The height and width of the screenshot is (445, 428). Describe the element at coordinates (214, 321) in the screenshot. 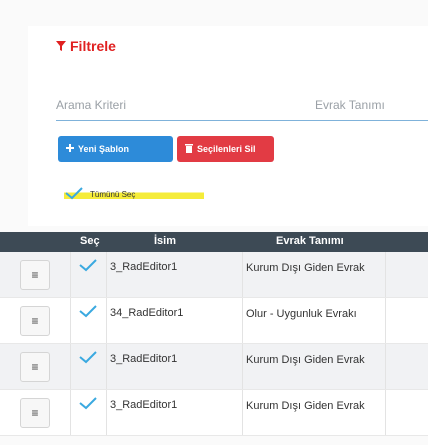

I see `table-row: ≡ 34_RadEditor1 Olur - Uygunluk Evrakı` at that location.